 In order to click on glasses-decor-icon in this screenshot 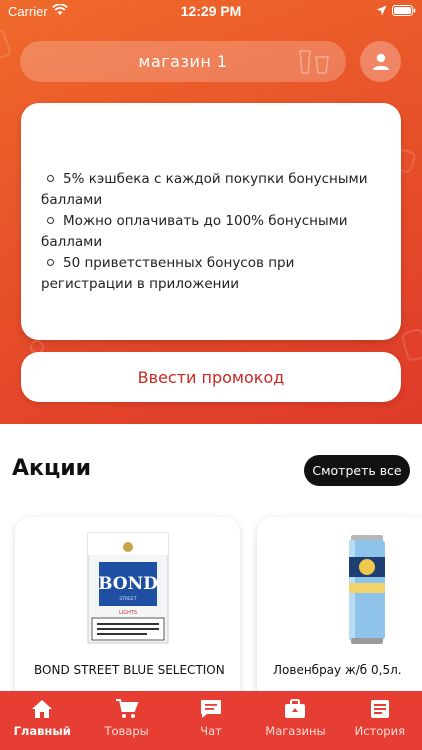, I will do `click(314, 62)`.